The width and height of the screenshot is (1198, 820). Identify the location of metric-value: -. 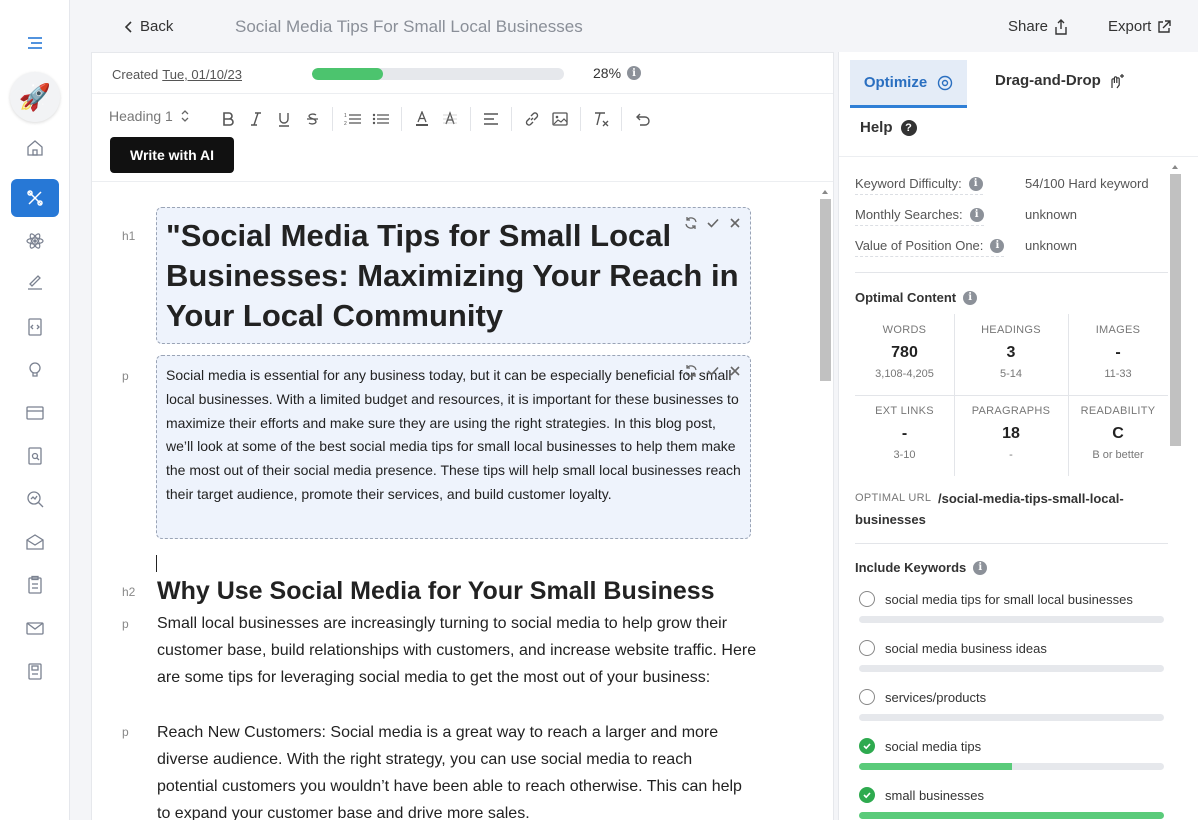
(904, 434).